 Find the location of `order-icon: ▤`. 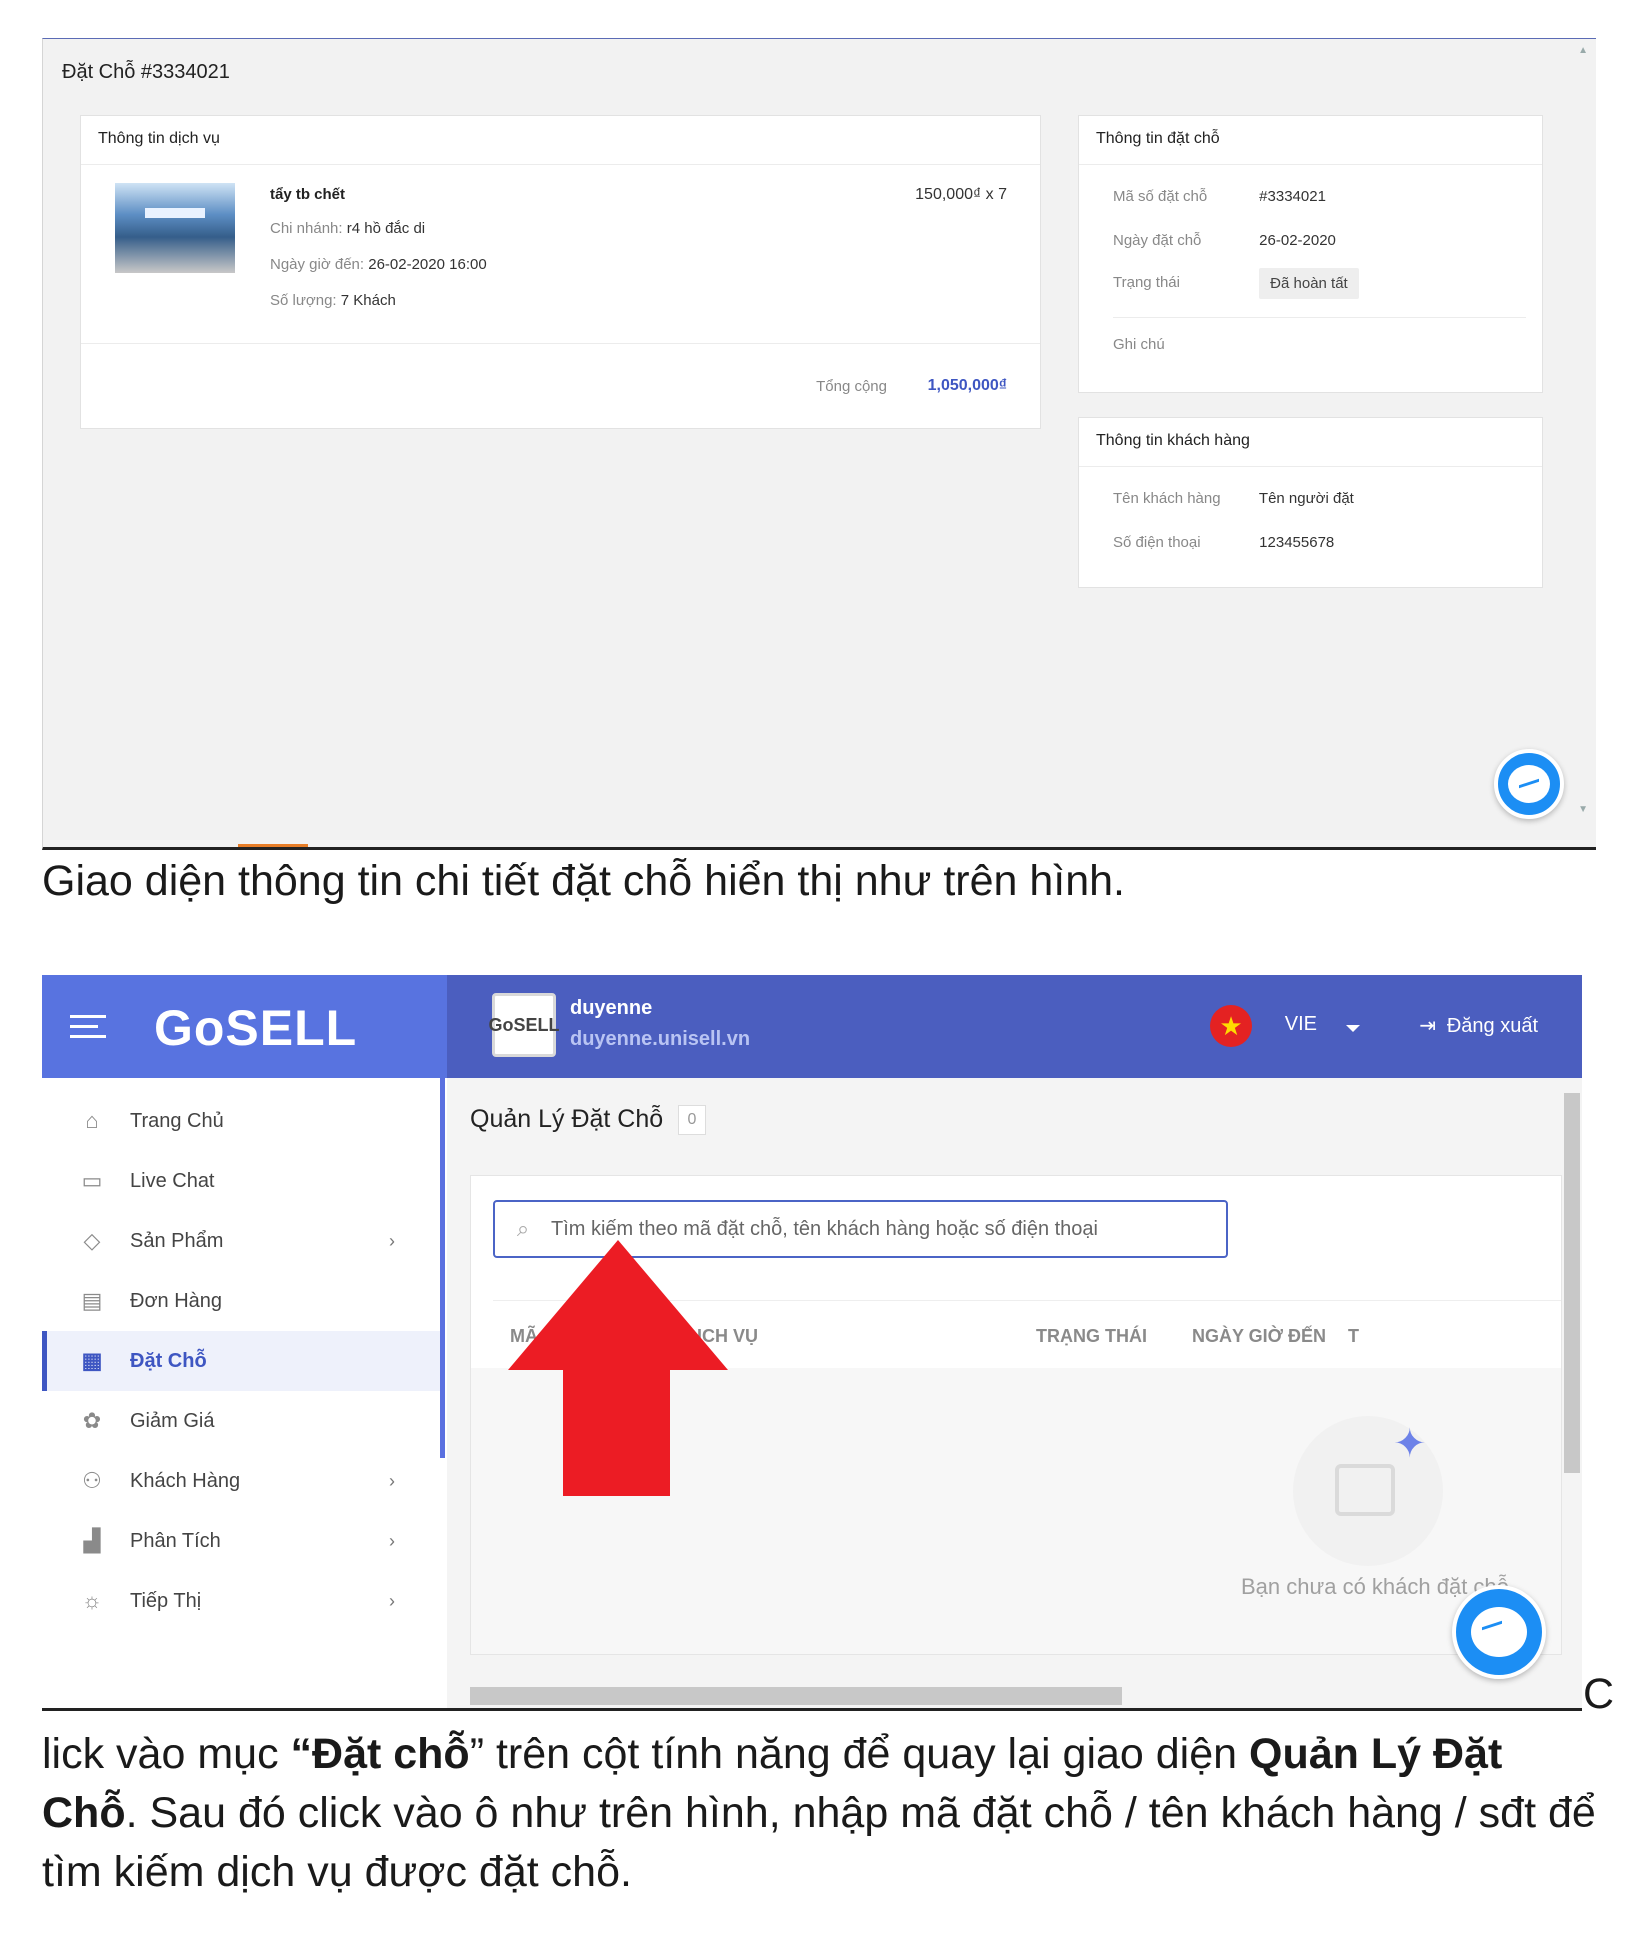

order-icon: ▤ is located at coordinates (92, 1300).